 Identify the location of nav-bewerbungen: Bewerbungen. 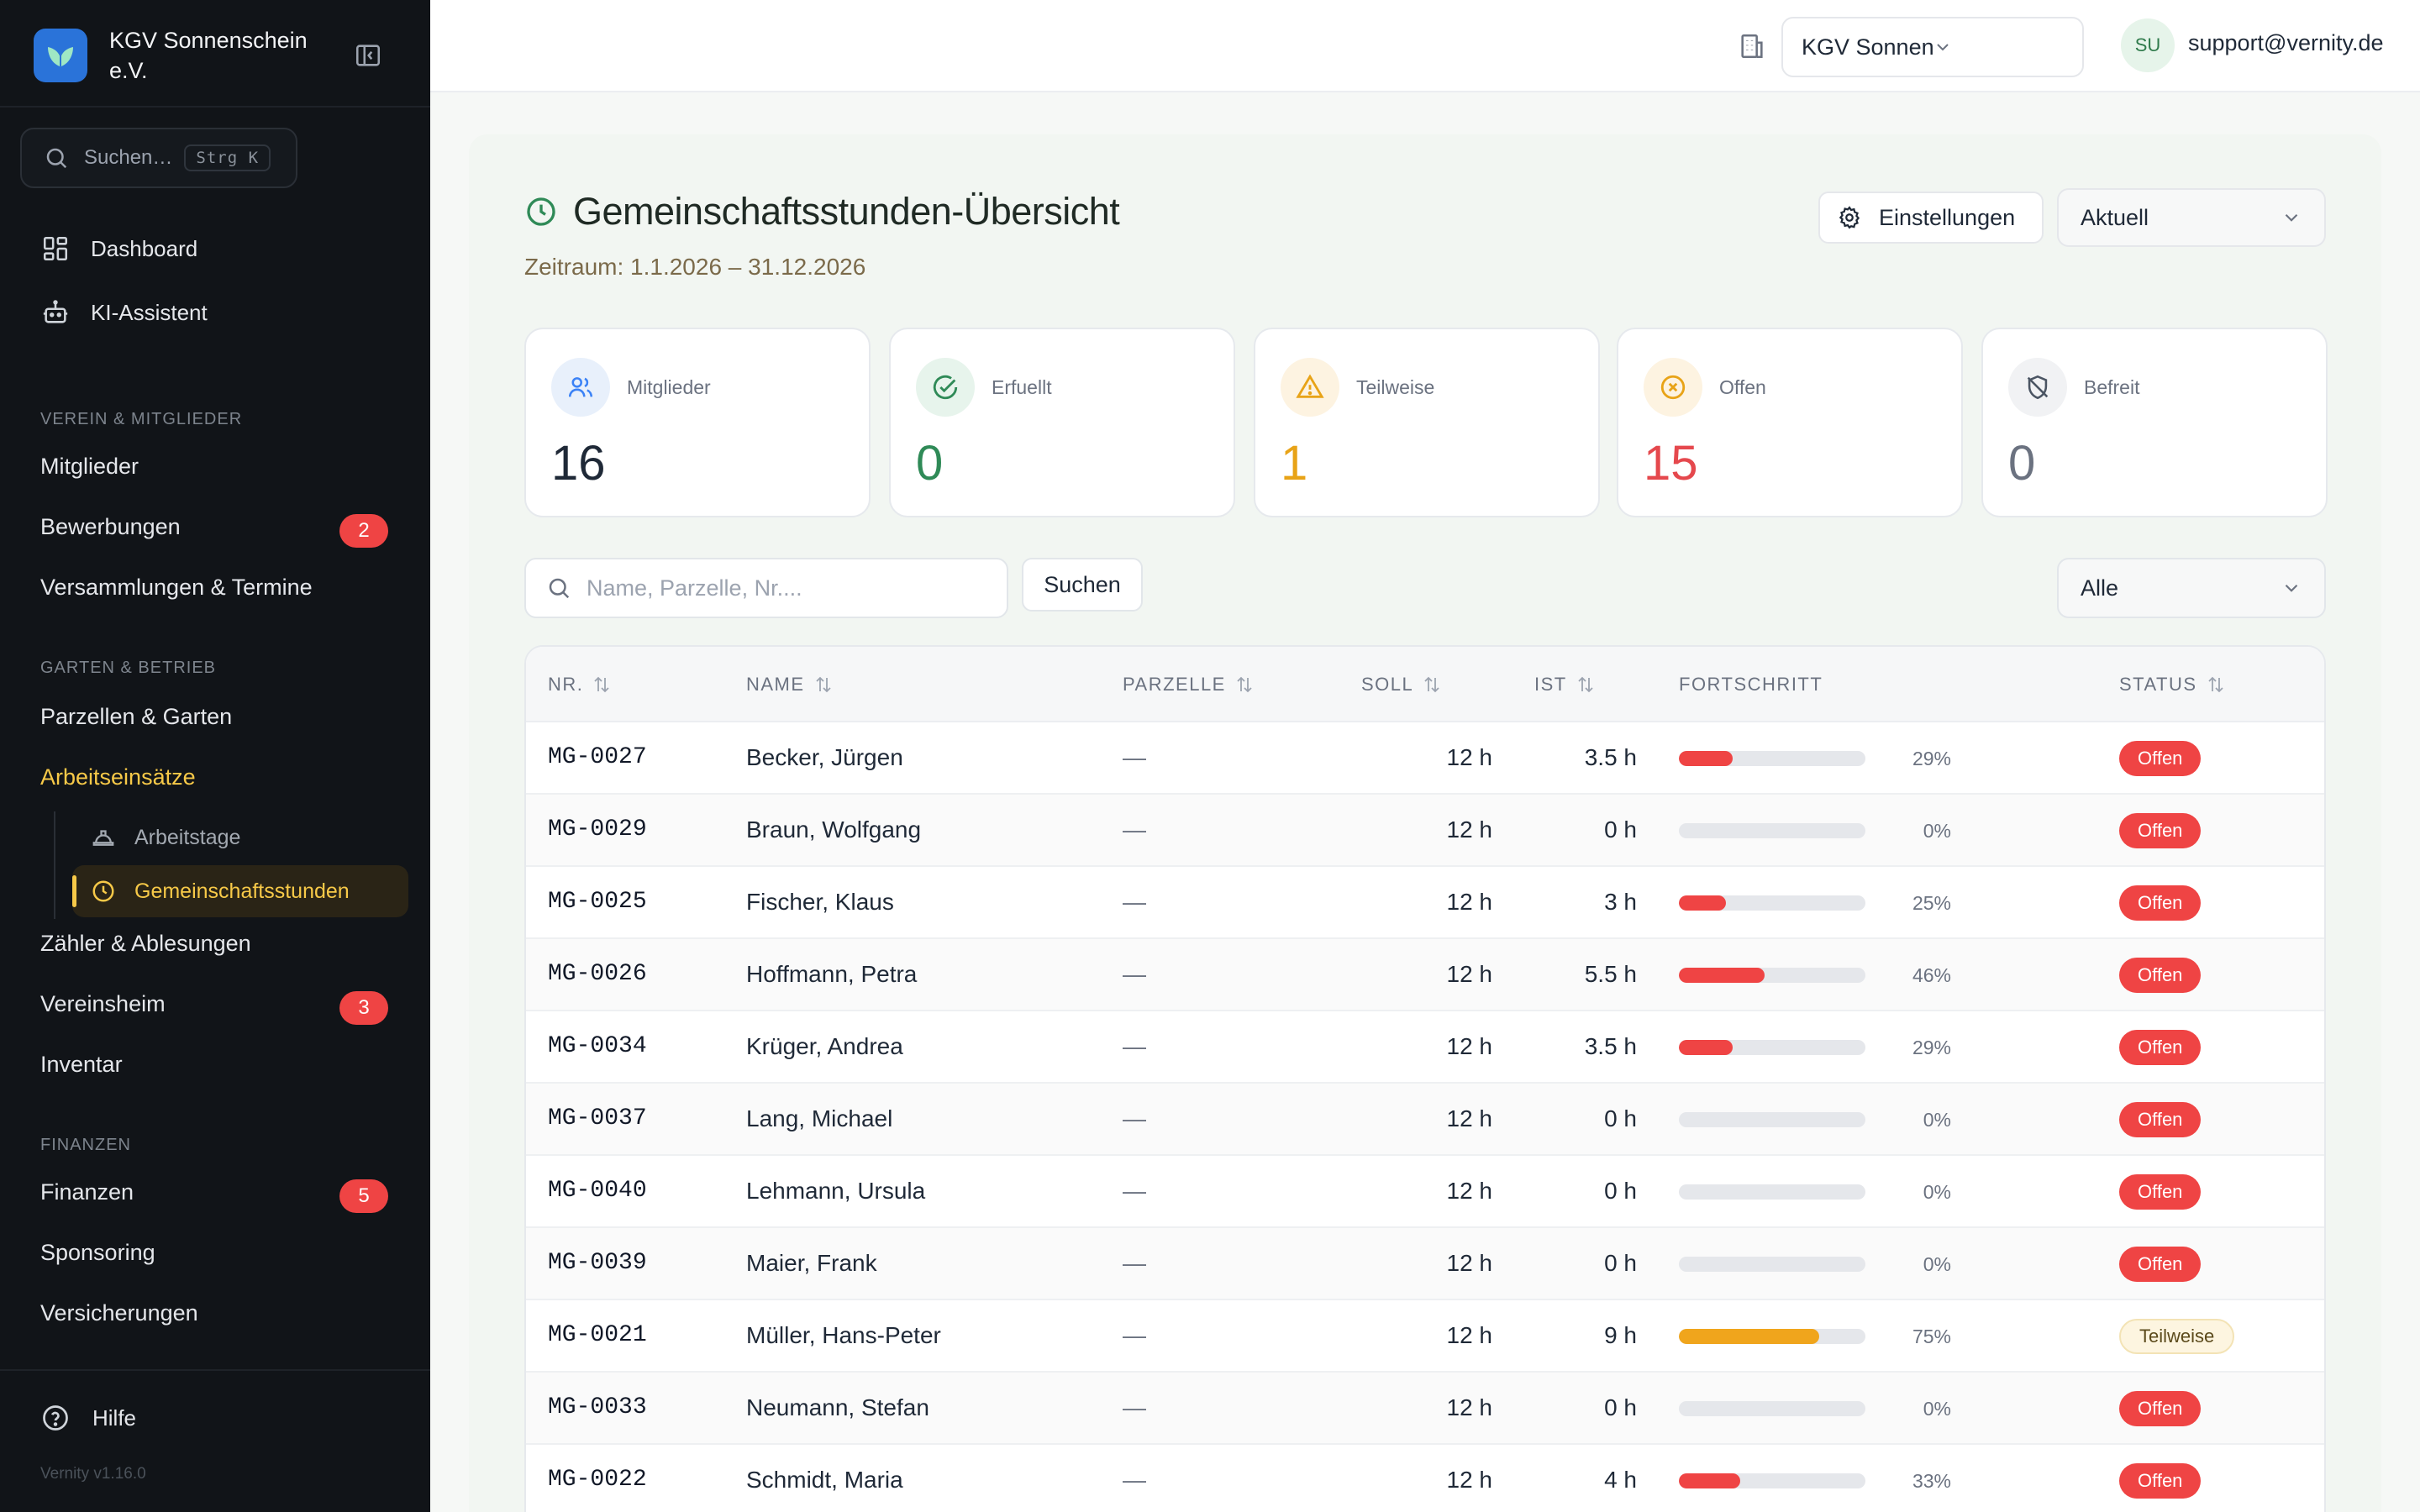
(110, 527).